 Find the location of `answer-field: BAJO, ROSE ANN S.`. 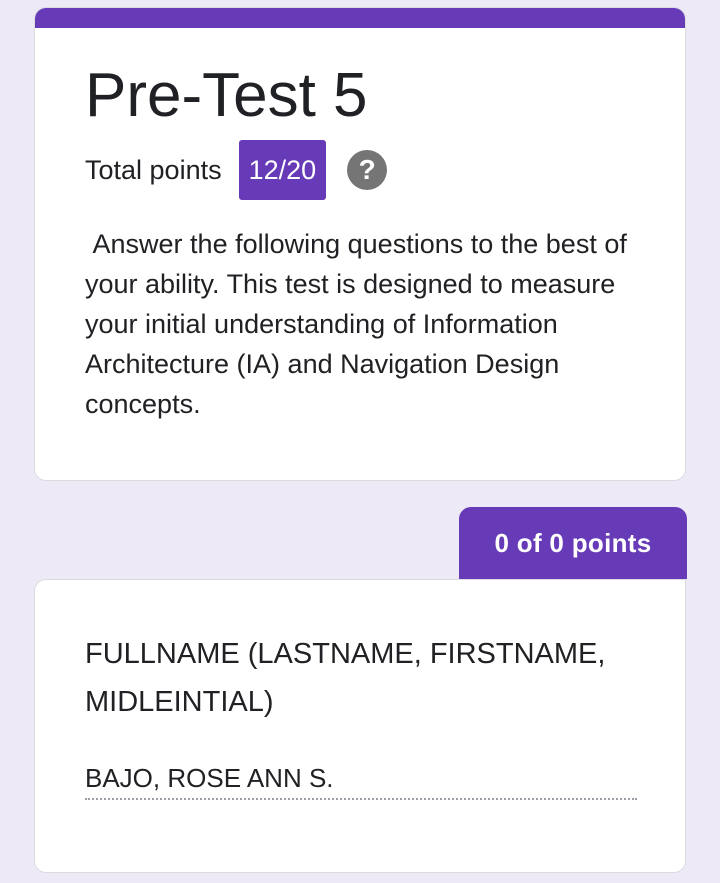

answer-field: BAJO, ROSE ANN S. is located at coordinates (361, 780).